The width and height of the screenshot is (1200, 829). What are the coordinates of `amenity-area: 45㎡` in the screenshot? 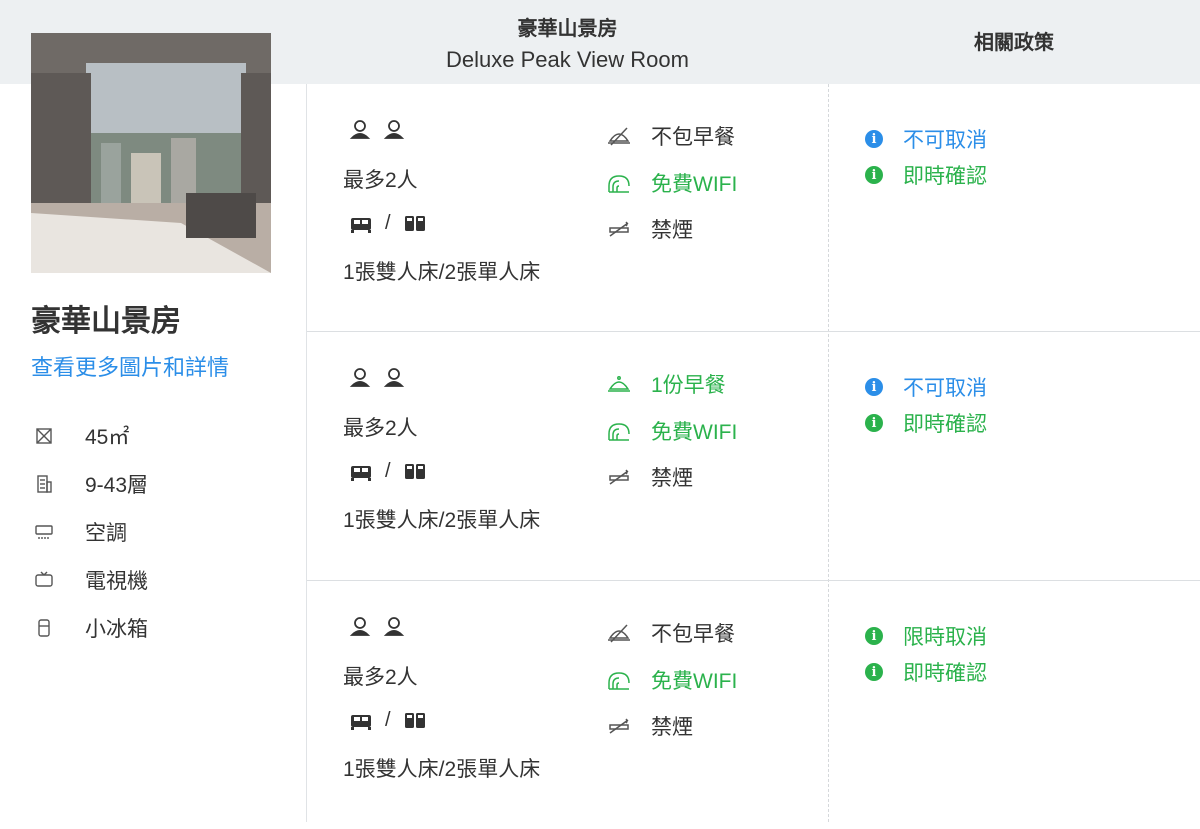 It's located at (81, 436).